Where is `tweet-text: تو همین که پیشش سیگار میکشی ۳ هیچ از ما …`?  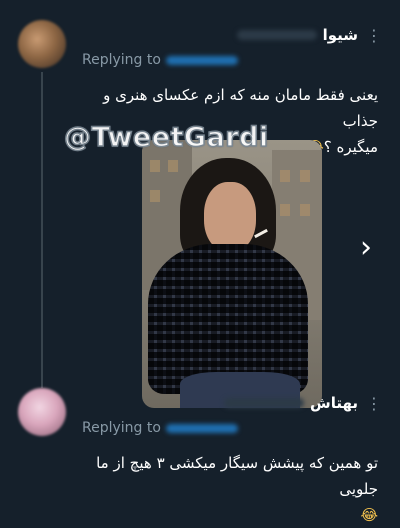 tweet-text: تو همین که پیشش سیگار میکشی ۳ هیچ از ما … is located at coordinates (228, 489).